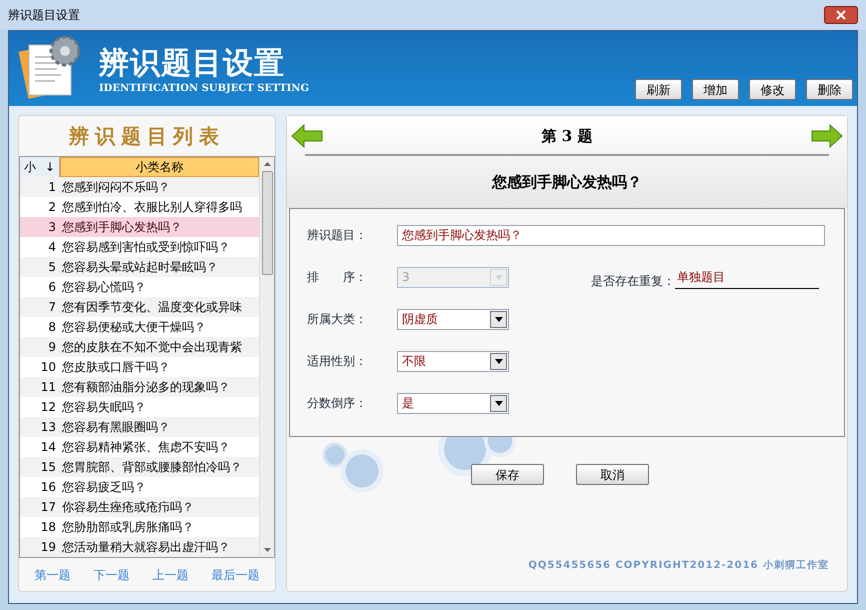 The height and width of the screenshot is (610, 866). I want to click on row-name: 您容易头晕或站起时晕眩吗？, so click(139, 267).